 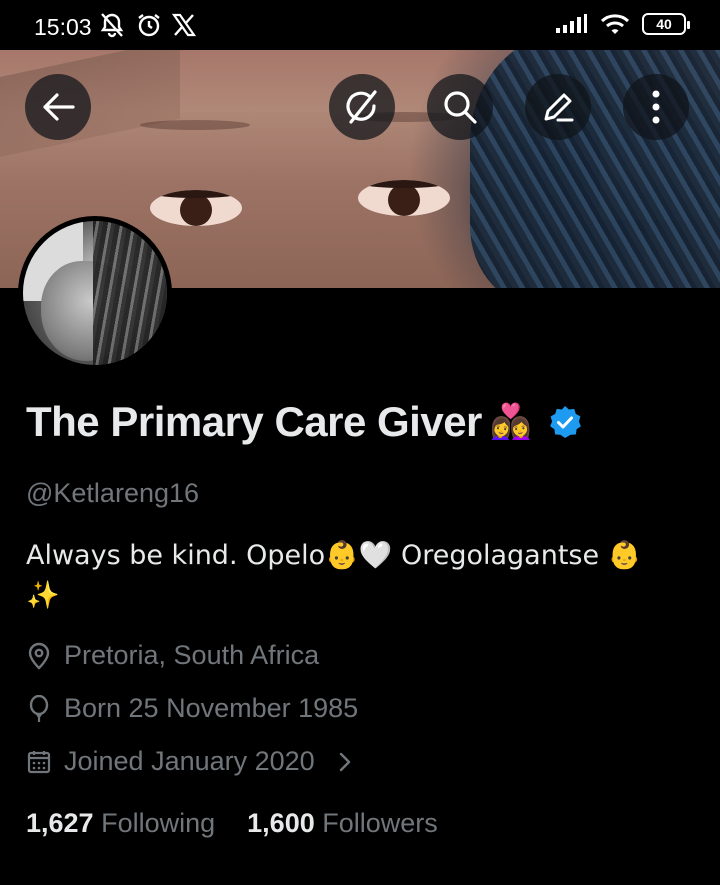 What do you see at coordinates (571, 23) in the screenshot?
I see `signal-icon` at bounding box center [571, 23].